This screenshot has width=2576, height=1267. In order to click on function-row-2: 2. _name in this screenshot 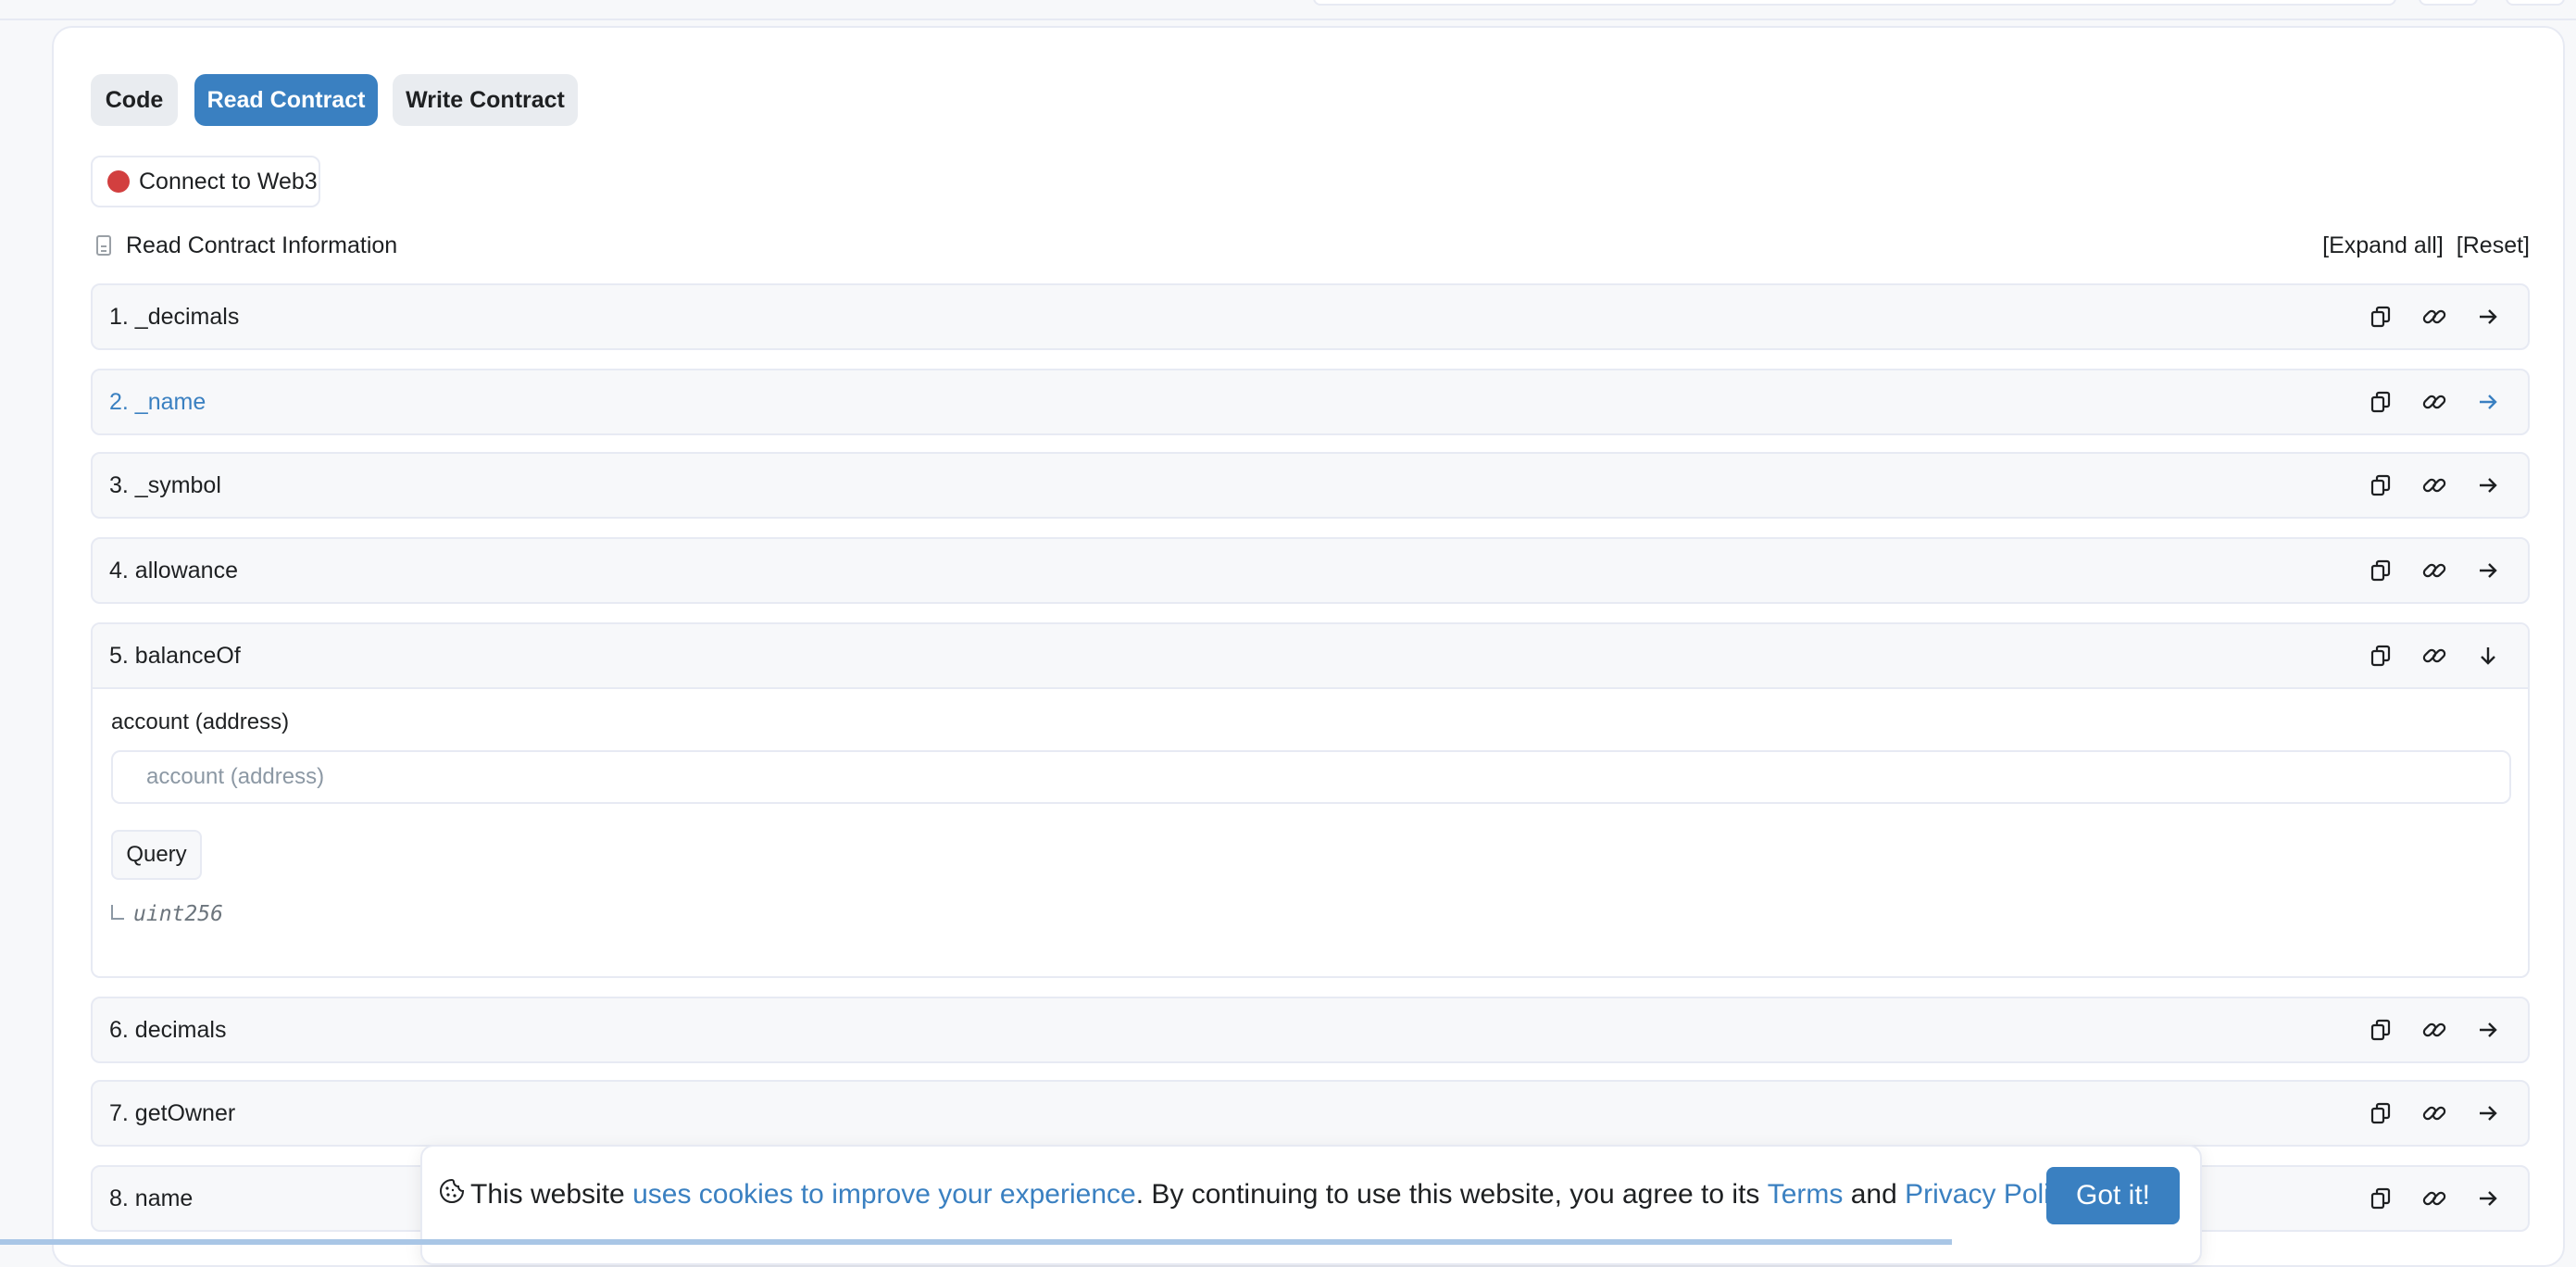, I will do `click(1311, 402)`.